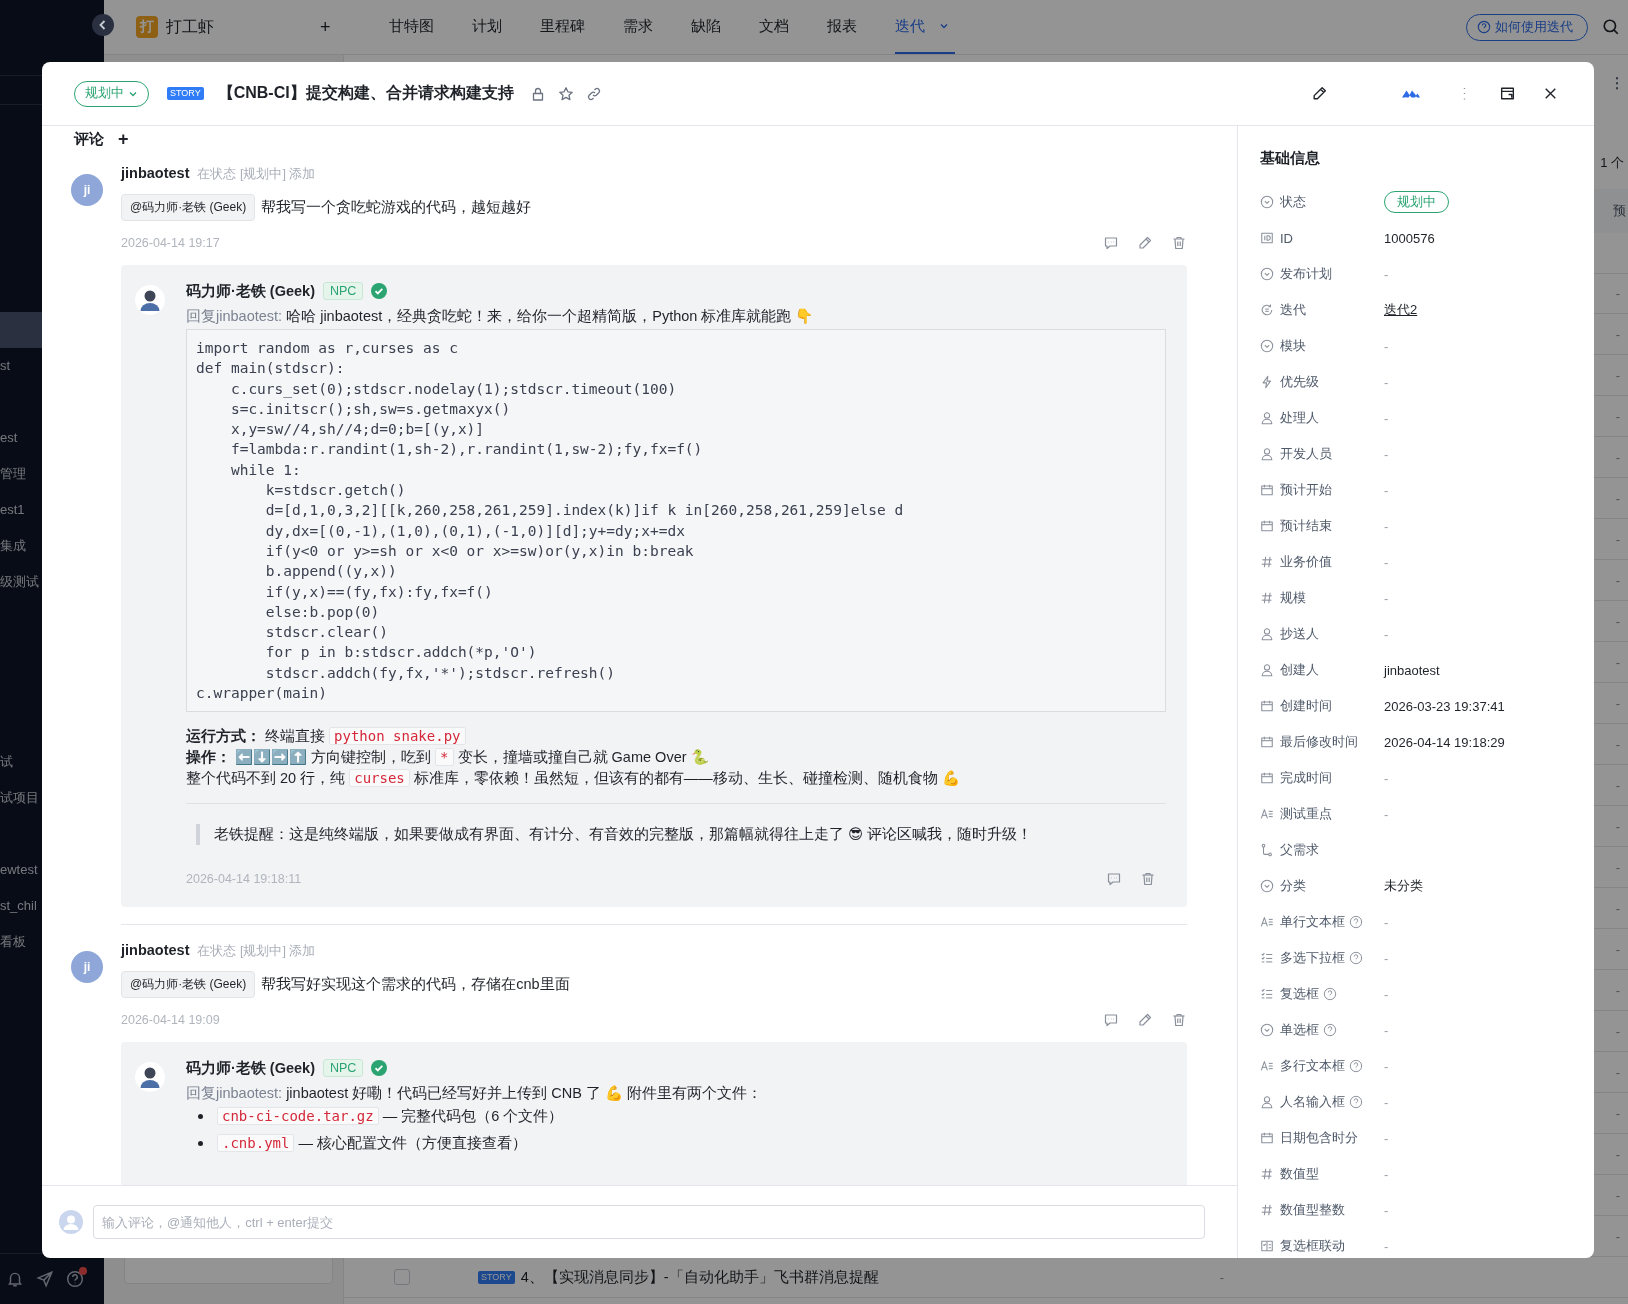 The image size is (1628, 1304). What do you see at coordinates (699, 1277) in the screenshot?
I see `row-title: 4、【实现消息同步】-「自动化助手」飞书群消息提醒` at bounding box center [699, 1277].